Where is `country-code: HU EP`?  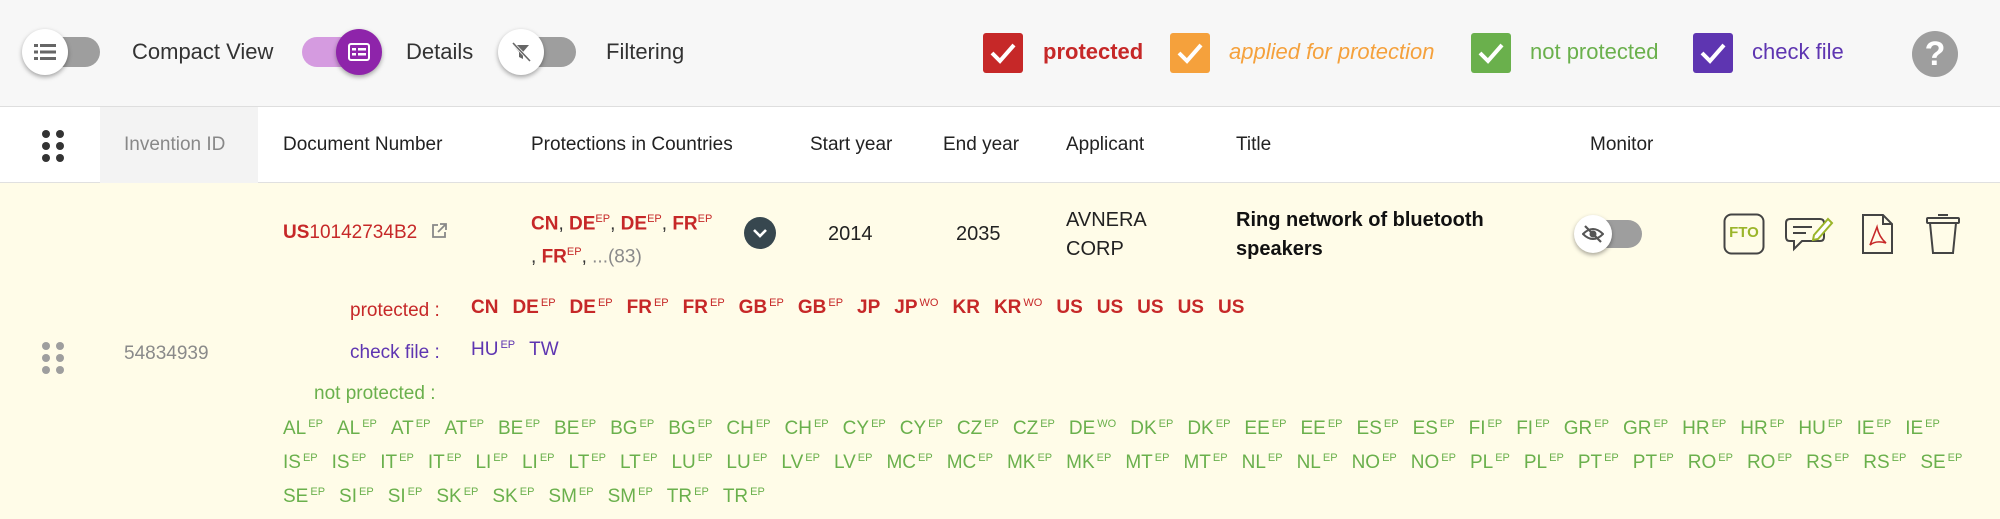 country-code: HU EP is located at coordinates (1820, 428).